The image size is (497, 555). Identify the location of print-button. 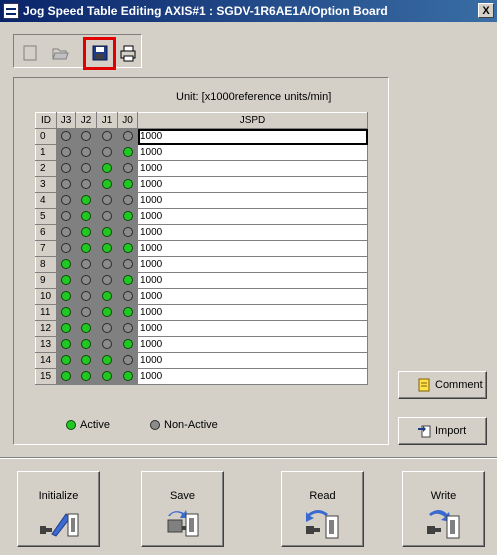
(128, 53).